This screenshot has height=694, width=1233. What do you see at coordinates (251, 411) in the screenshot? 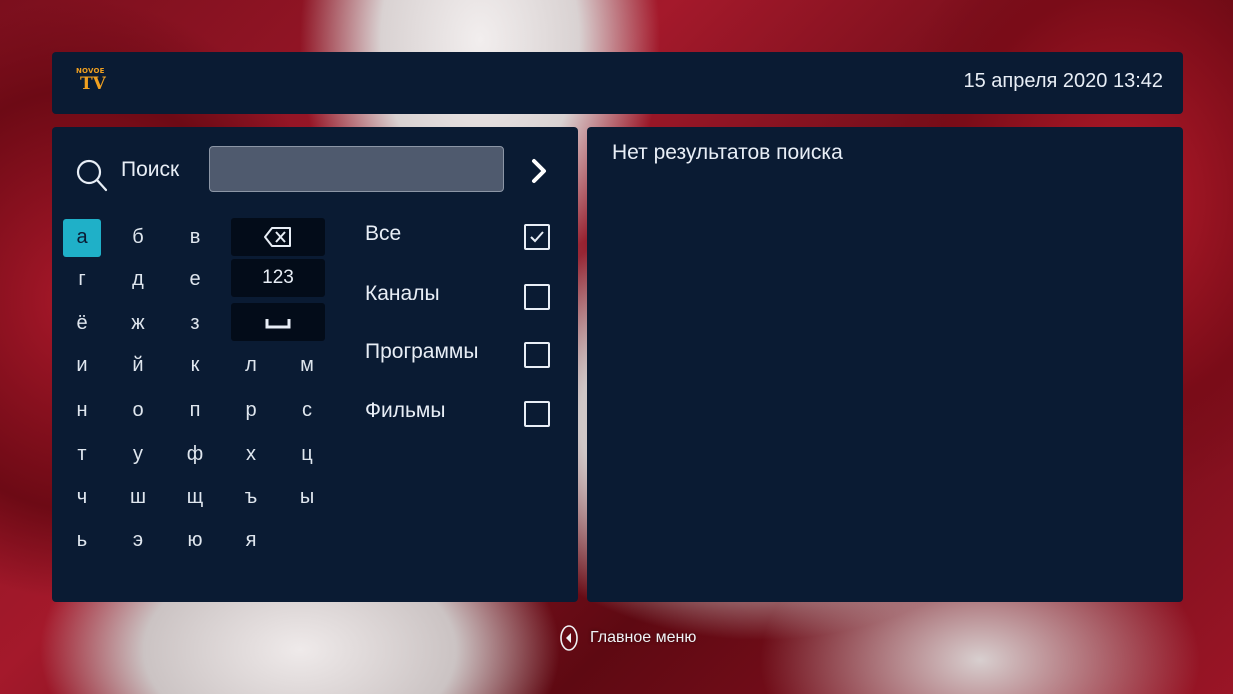
I see `keyboard-key: р` at bounding box center [251, 411].